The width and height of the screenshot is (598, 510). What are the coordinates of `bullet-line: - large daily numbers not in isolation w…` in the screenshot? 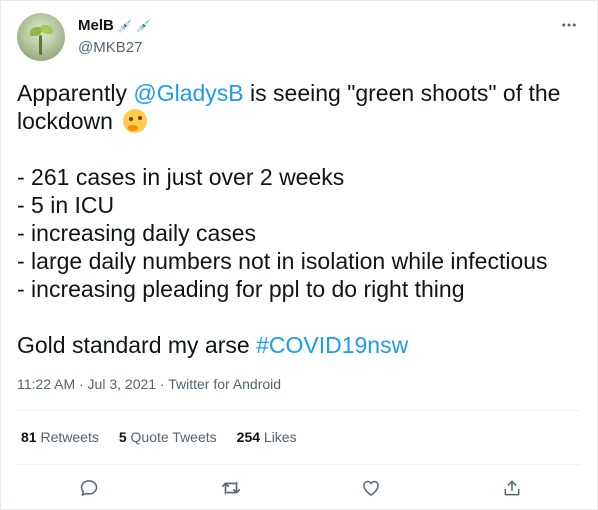 It's located at (282, 261).